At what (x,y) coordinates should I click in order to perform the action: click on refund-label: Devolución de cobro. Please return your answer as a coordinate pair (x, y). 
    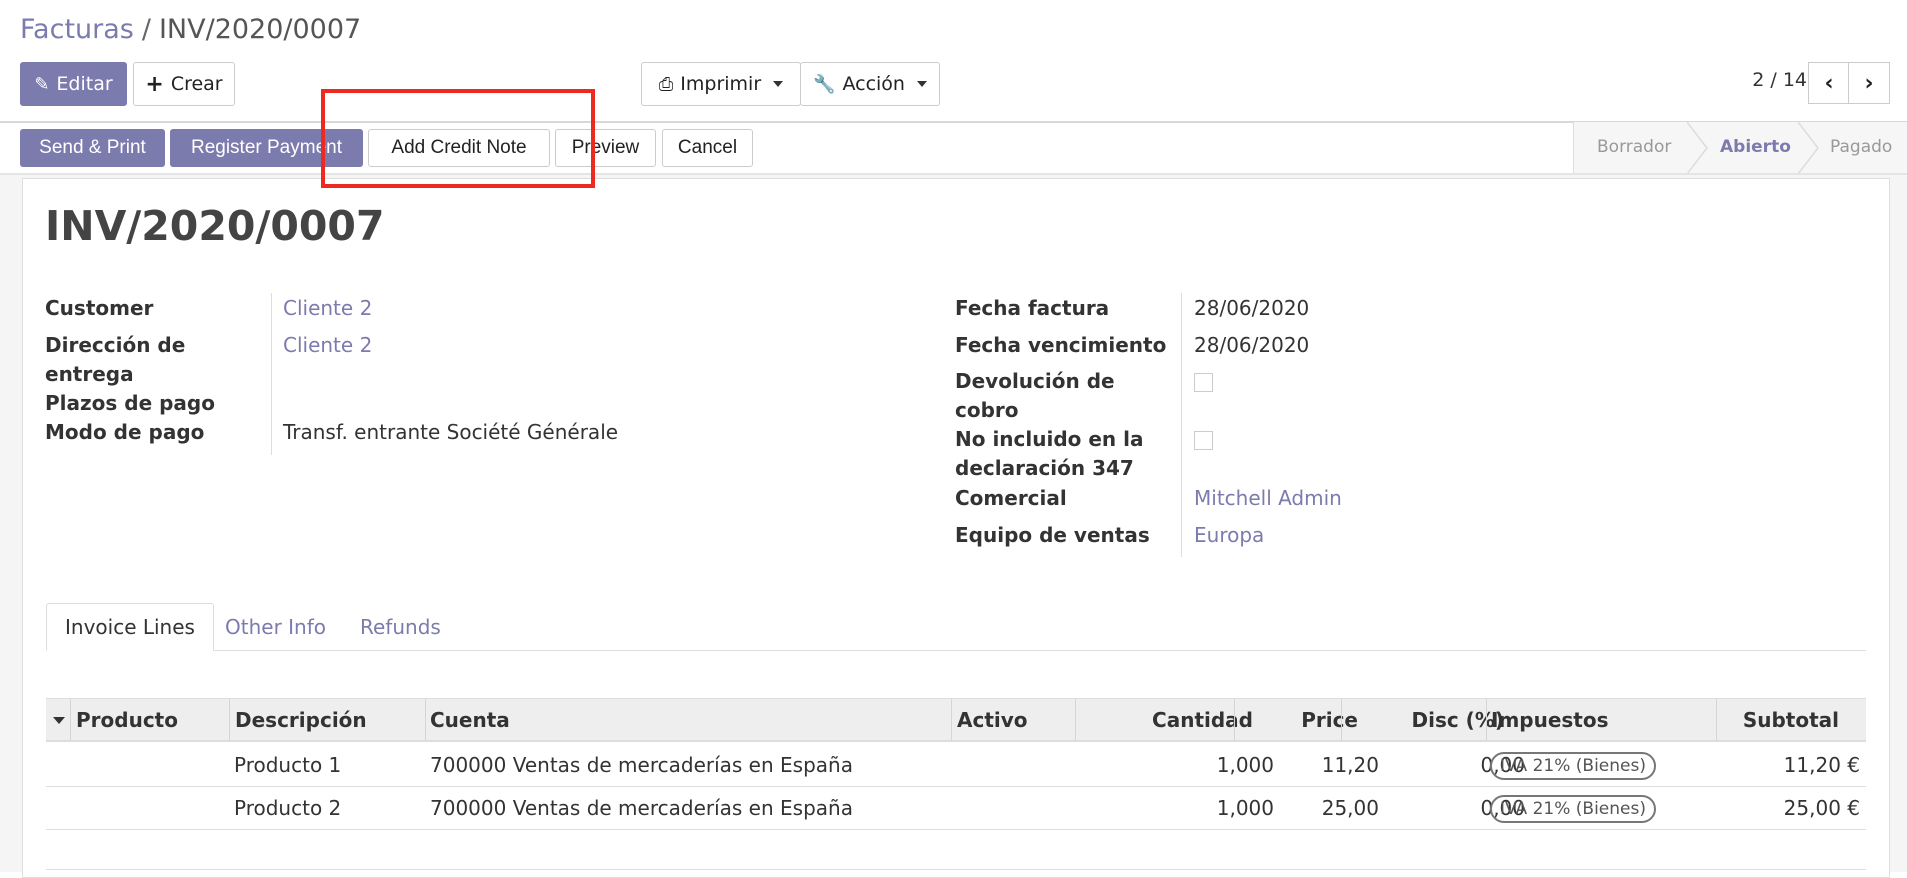
    Looking at the image, I should click on (1035, 395).